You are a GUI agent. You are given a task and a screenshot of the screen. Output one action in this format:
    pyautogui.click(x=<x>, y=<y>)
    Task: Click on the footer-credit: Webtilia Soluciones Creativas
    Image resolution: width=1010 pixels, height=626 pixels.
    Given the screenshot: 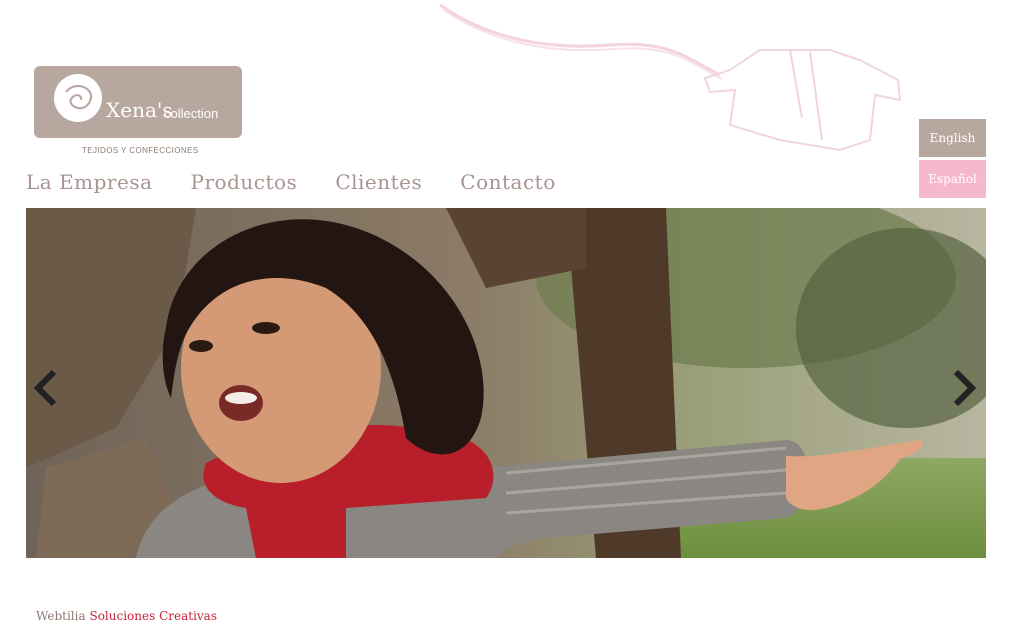 What is the action you would take?
    pyautogui.click(x=126, y=616)
    